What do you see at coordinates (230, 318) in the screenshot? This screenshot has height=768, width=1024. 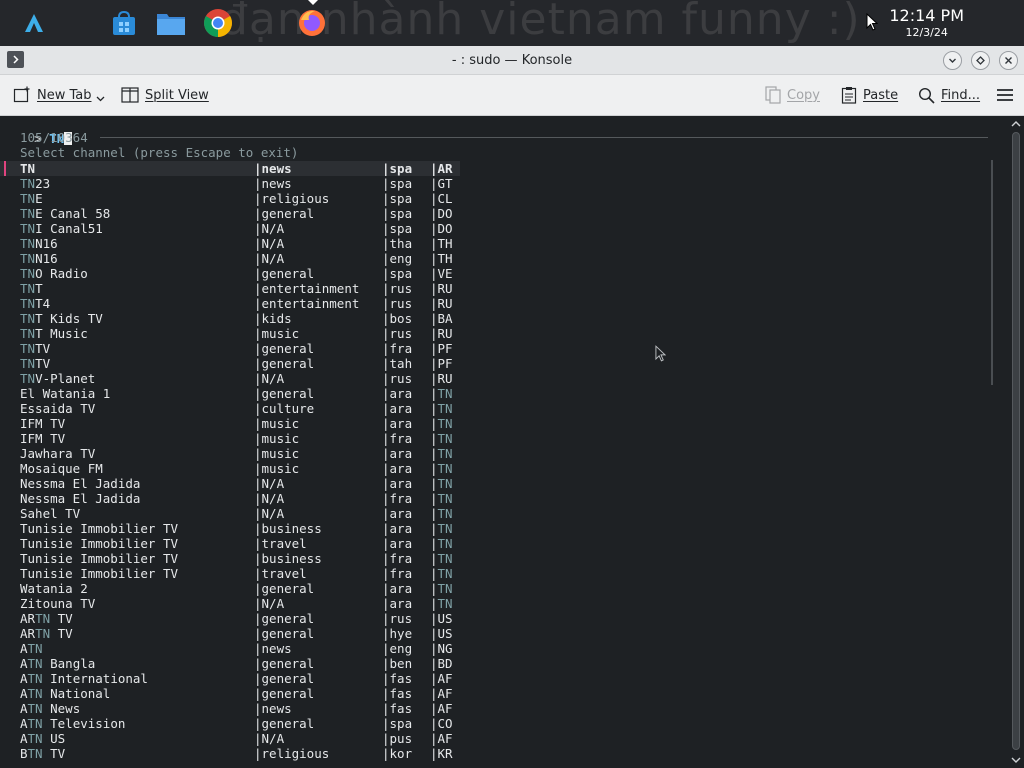 I see `channel-row: TNT Kids TV |kids |bos |BA` at bounding box center [230, 318].